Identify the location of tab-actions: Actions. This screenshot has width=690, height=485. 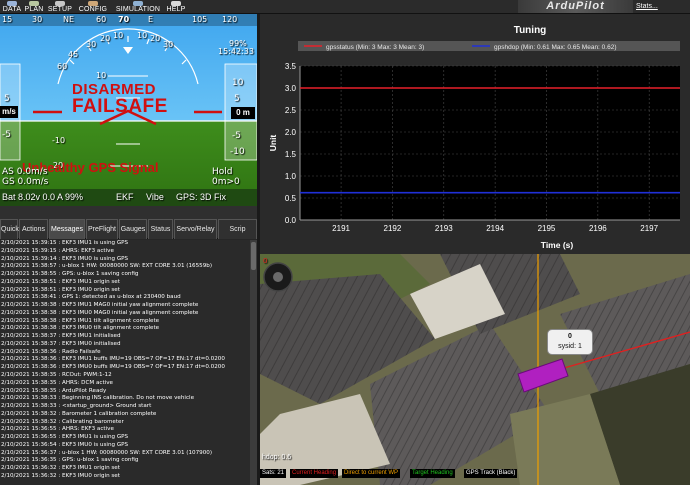
(33, 229).